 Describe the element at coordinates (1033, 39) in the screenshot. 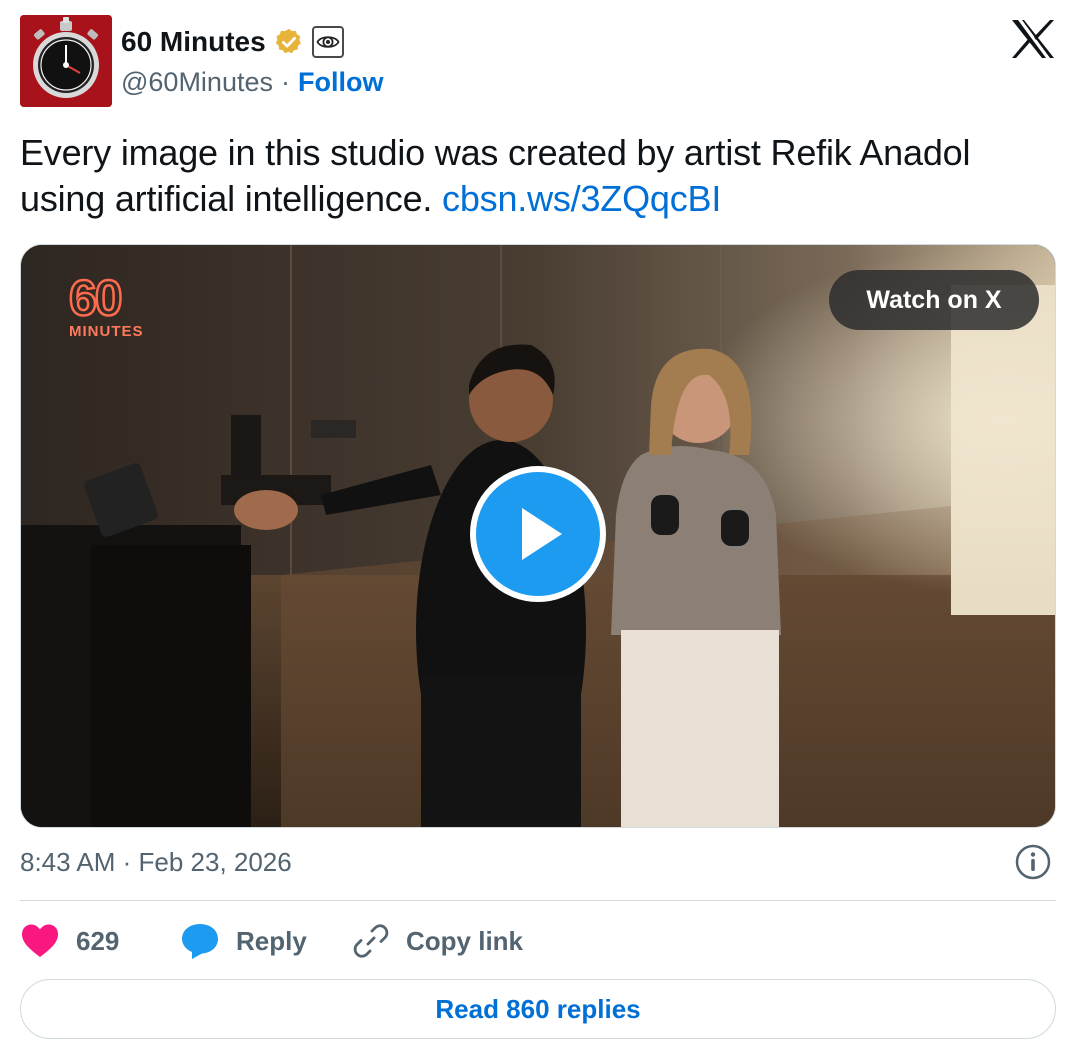

I see `x-logo-icon` at that location.